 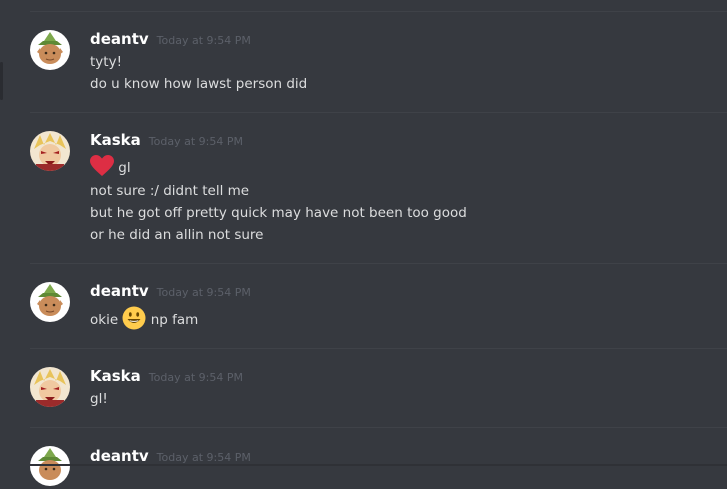 I want to click on scrollbar-handle, so click(x=1, y=81).